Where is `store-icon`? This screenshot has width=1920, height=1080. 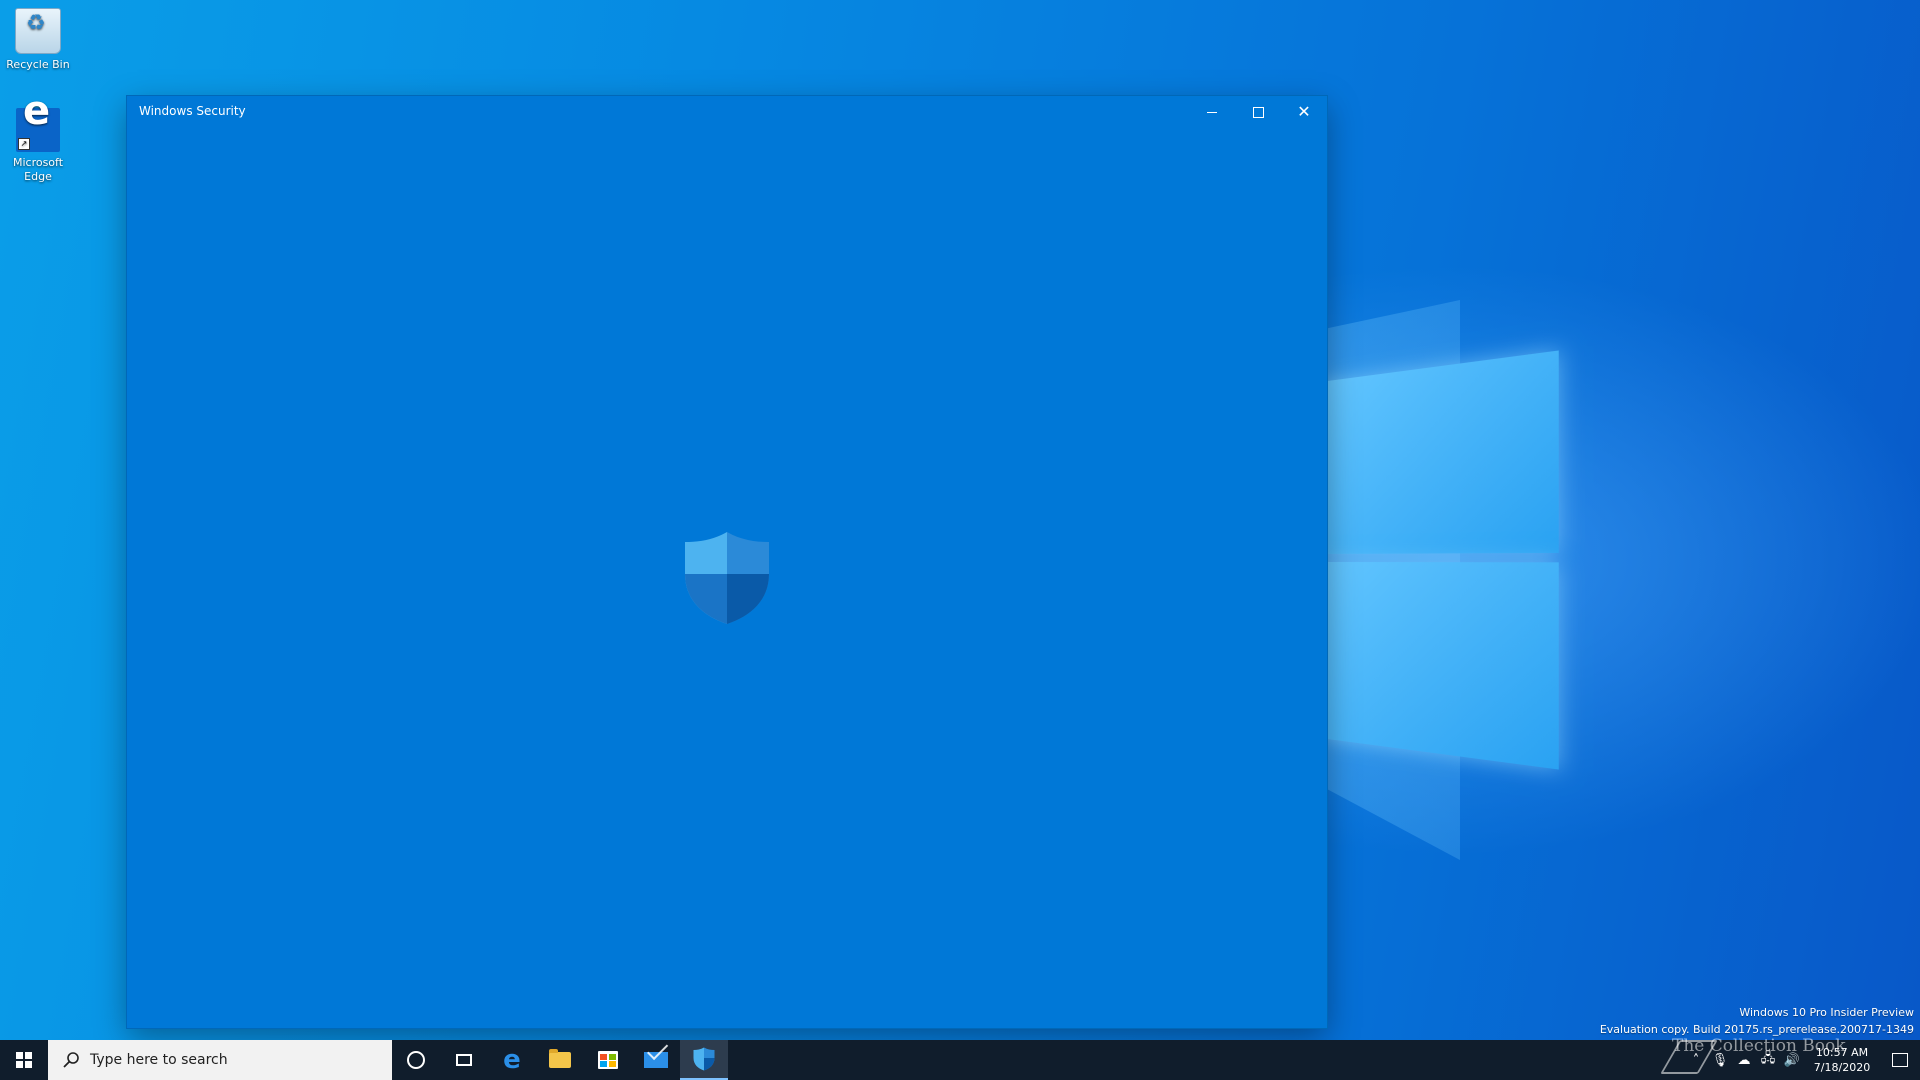 store-icon is located at coordinates (608, 1060).